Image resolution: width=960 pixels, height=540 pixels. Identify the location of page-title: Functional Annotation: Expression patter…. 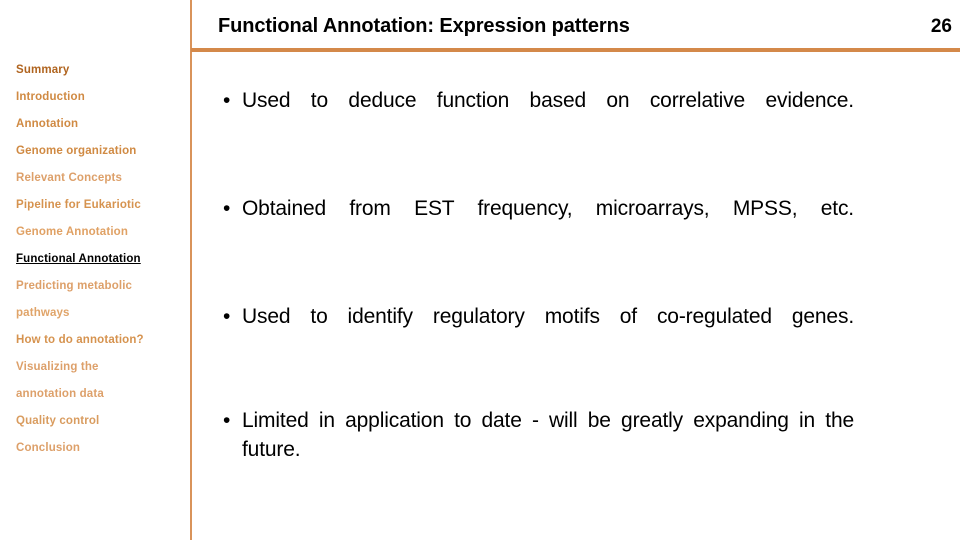
(424, 26).